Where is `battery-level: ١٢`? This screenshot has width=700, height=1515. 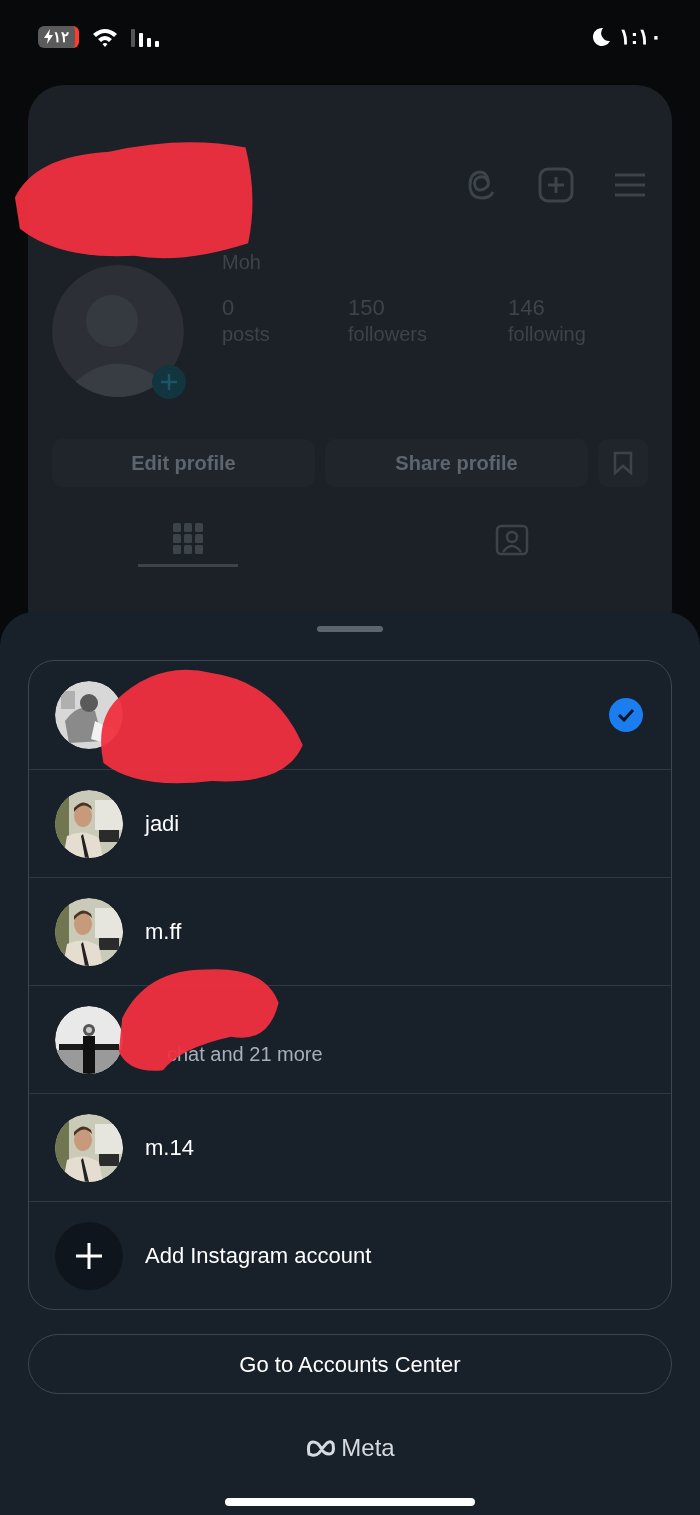 battery-level: ١٢ is located at coordinates (61, 36).